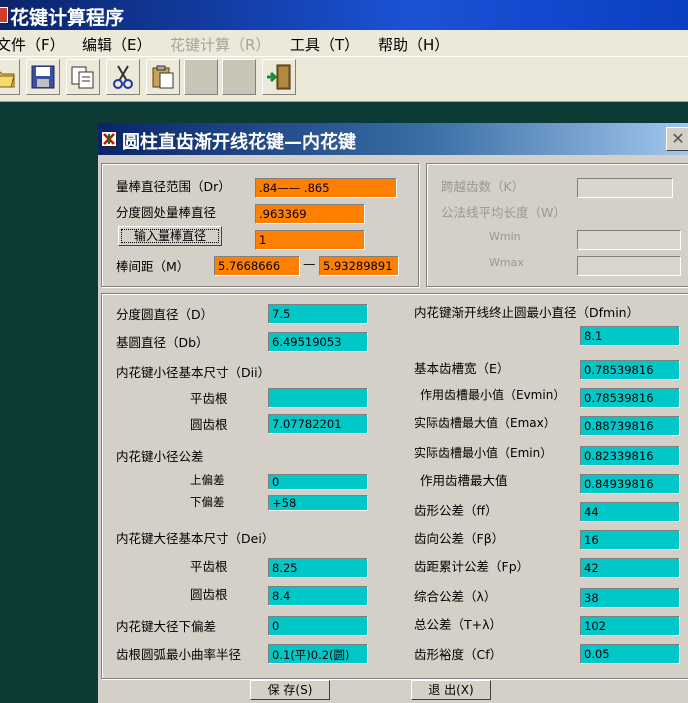  I want to click on pitch-rod-diameter-label: 分度圆处量棒直径, so click(166, 212).